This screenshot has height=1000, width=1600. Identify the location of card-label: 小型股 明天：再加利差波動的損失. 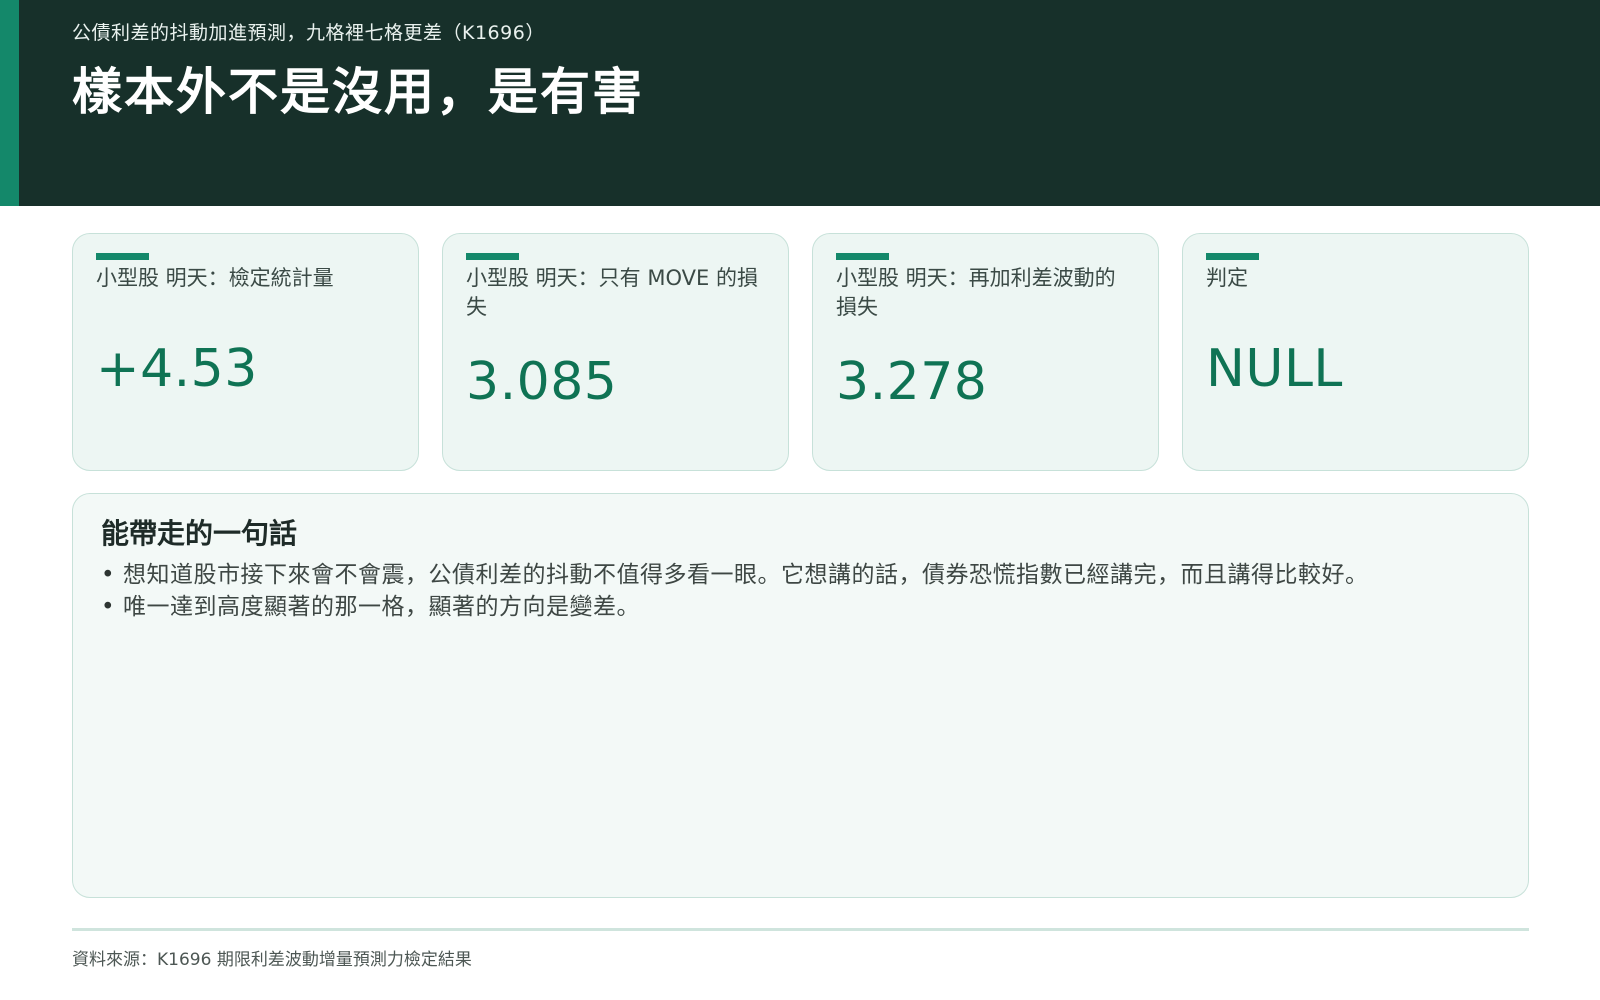
(976, 292).